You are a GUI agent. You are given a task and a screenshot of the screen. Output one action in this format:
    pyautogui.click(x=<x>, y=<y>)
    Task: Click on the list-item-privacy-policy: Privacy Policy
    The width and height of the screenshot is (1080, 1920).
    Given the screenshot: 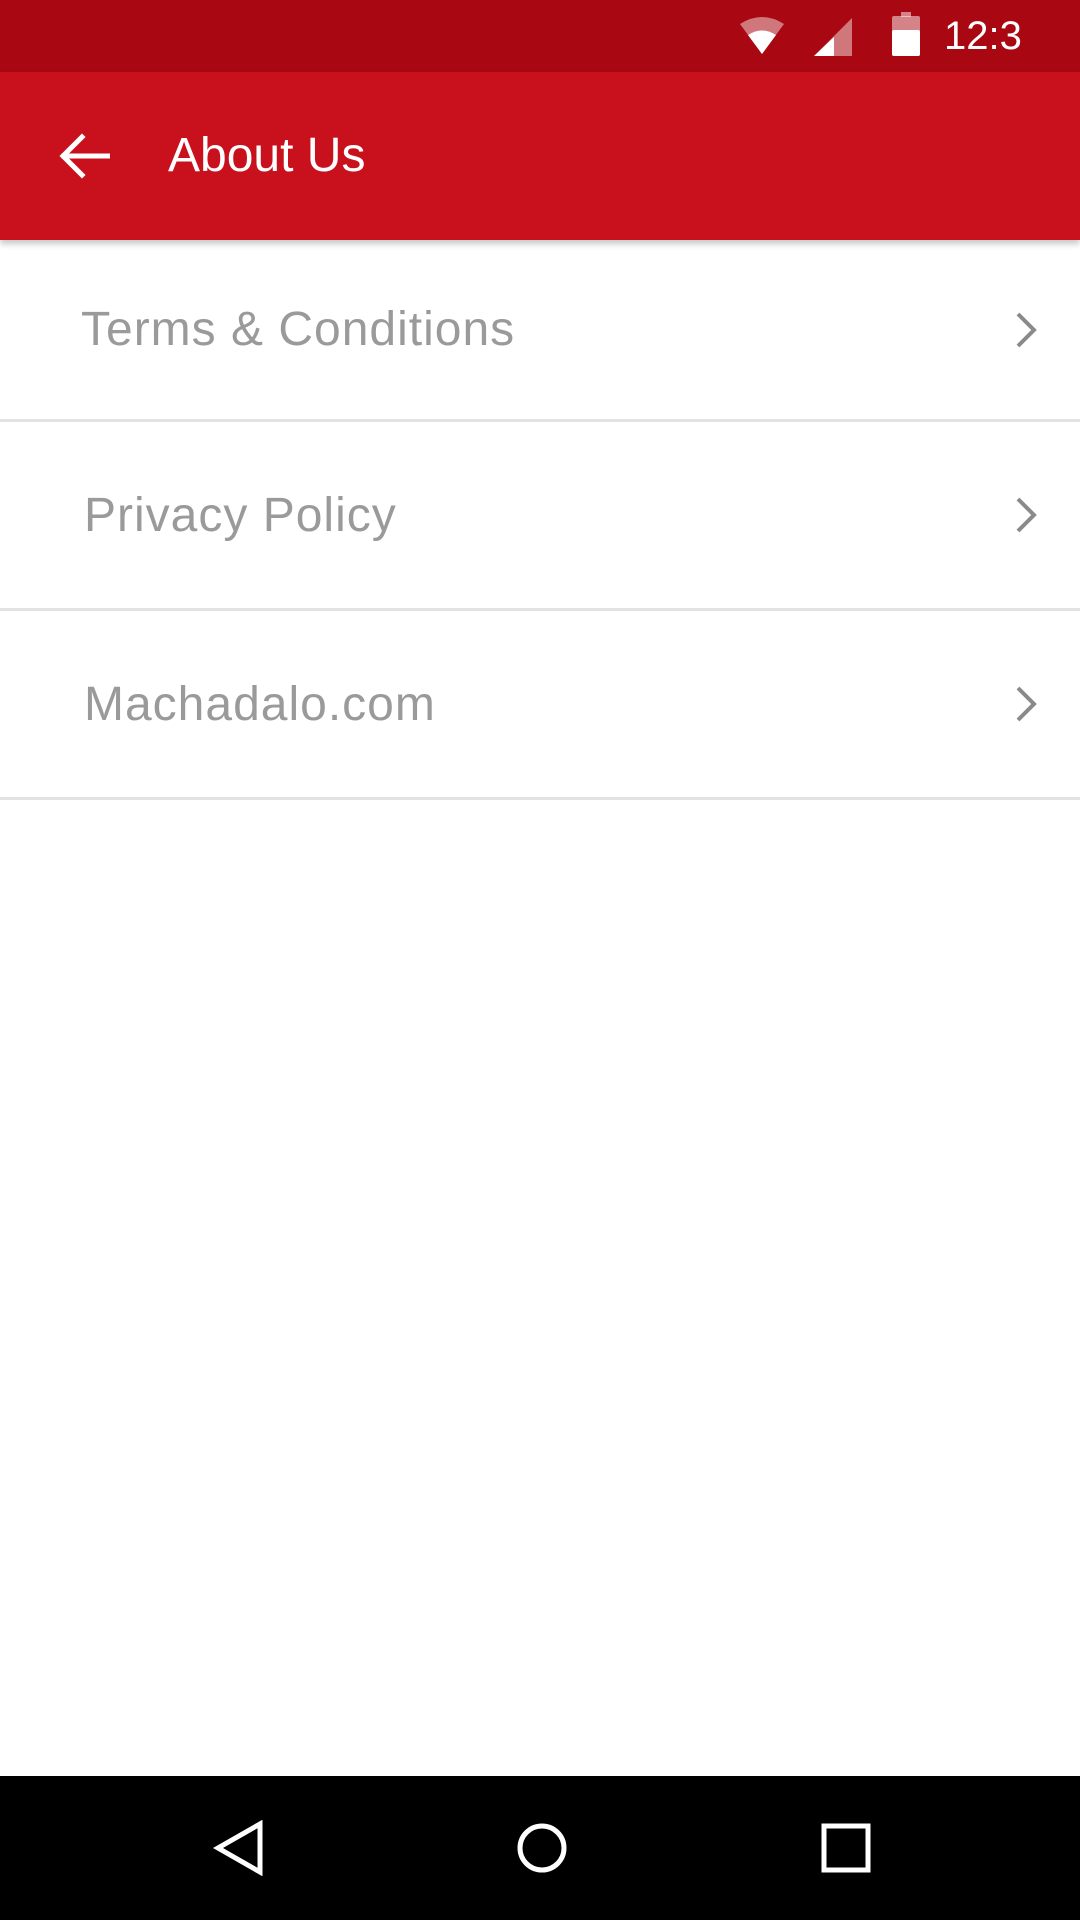 What is the action you would take?
    pyautogui.click(x=540, y=516)
    